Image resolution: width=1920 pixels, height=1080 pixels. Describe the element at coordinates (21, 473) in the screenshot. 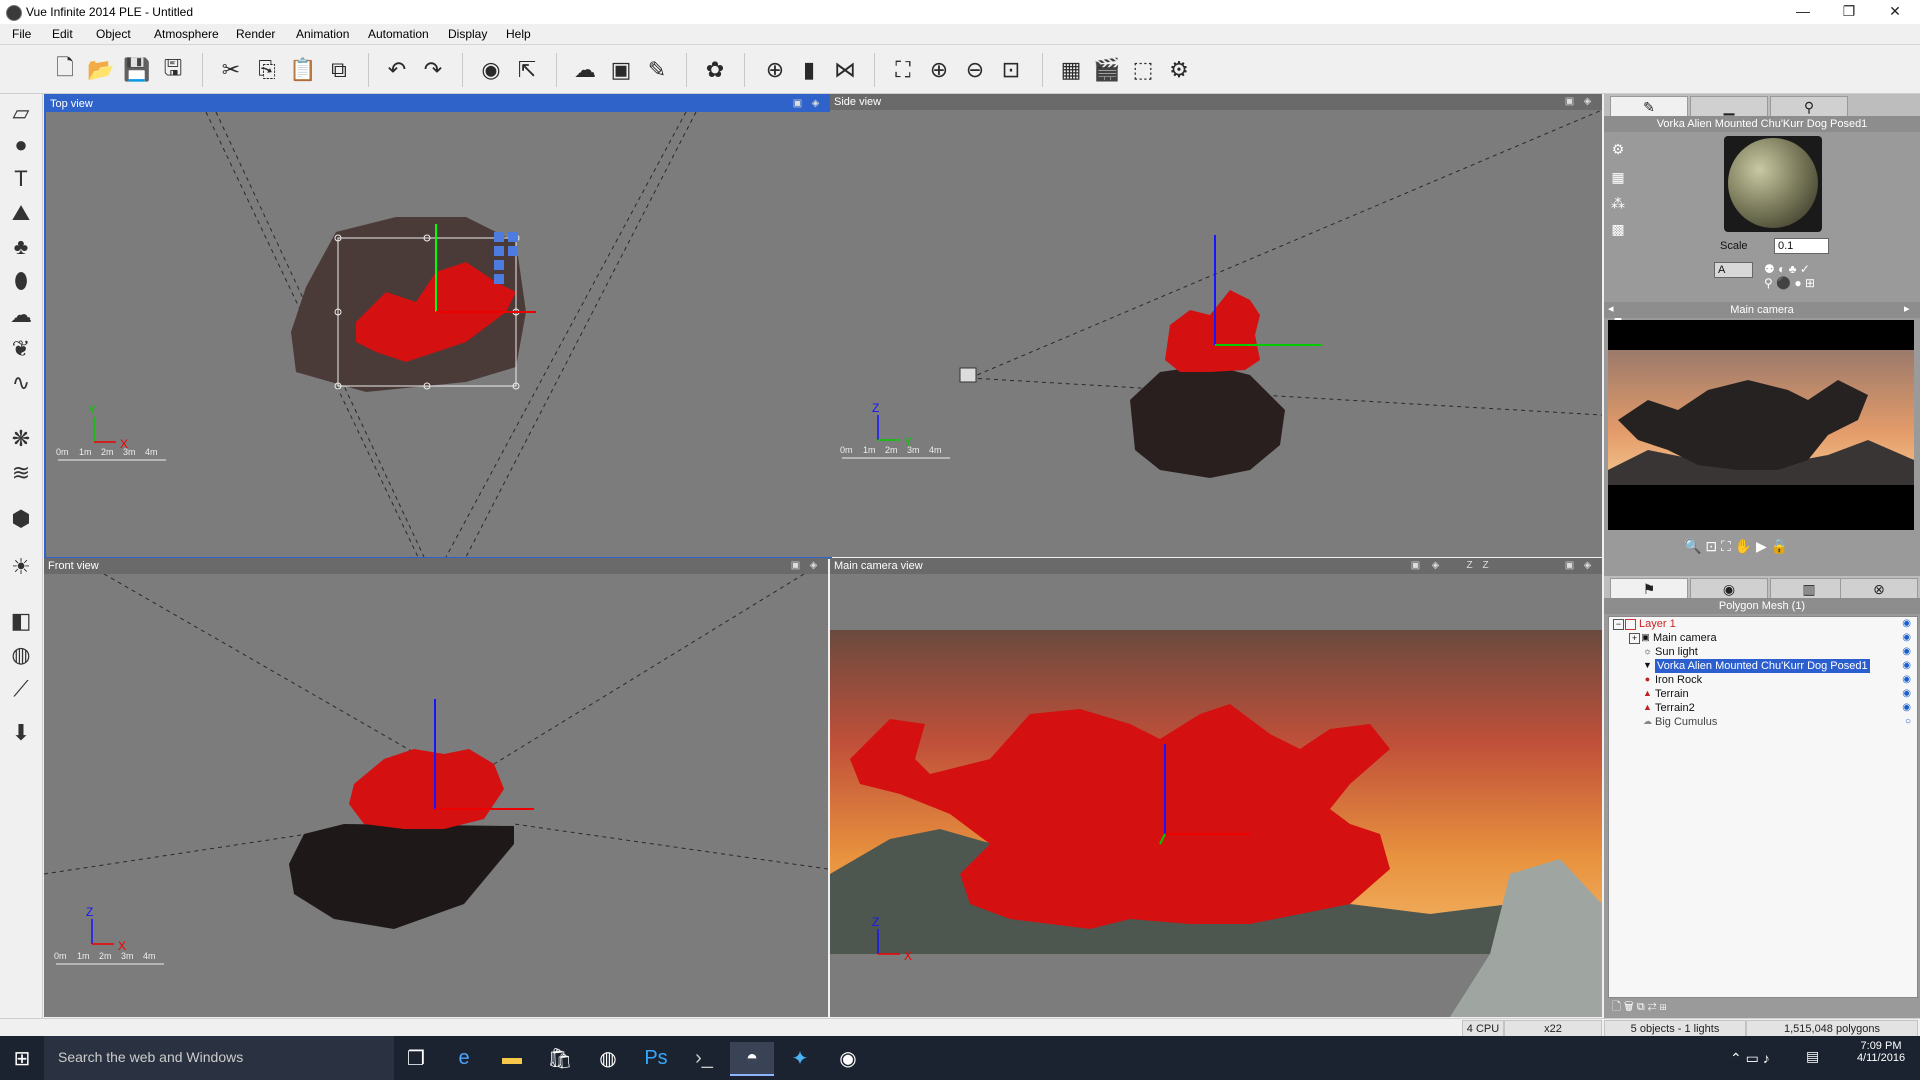

I see `wind-icon: ≋` at that location.